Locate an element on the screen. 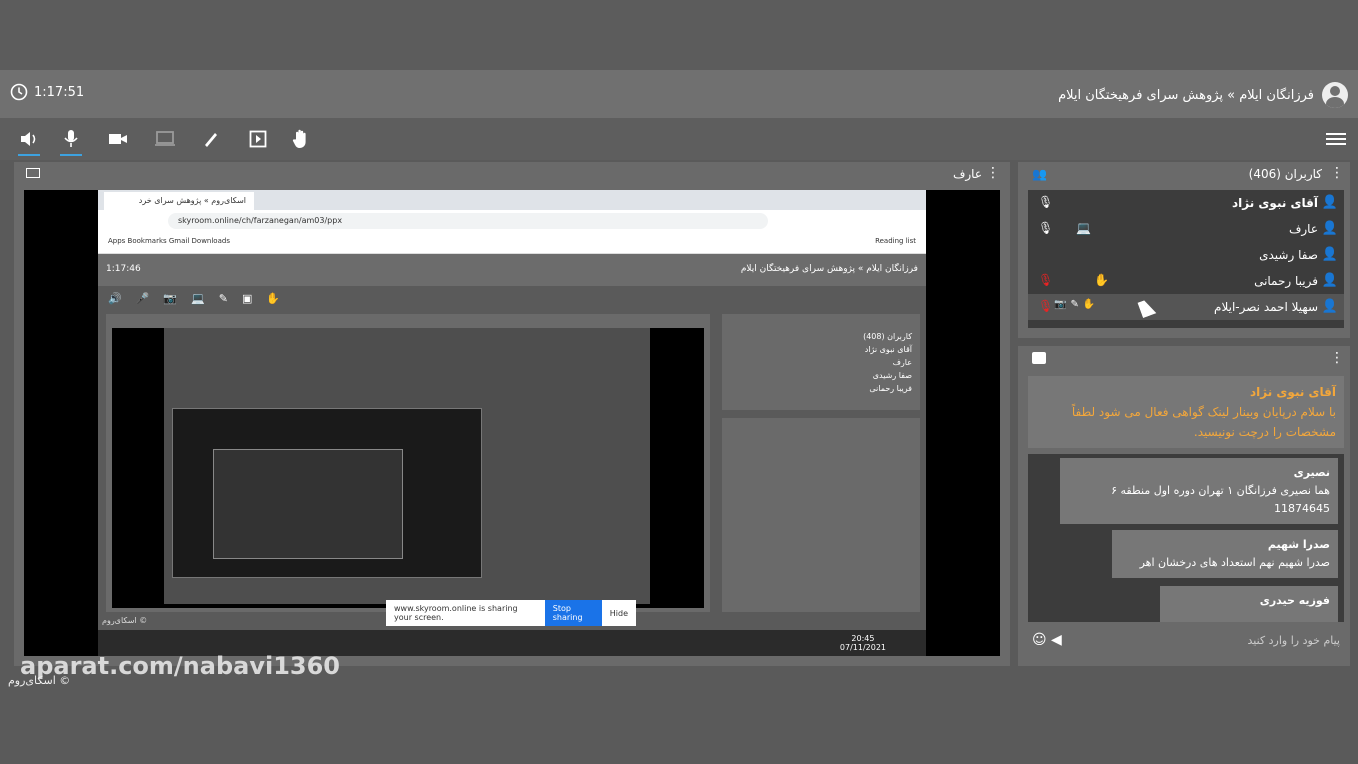  hide-button: Hide is located at coordinates (619, 613).